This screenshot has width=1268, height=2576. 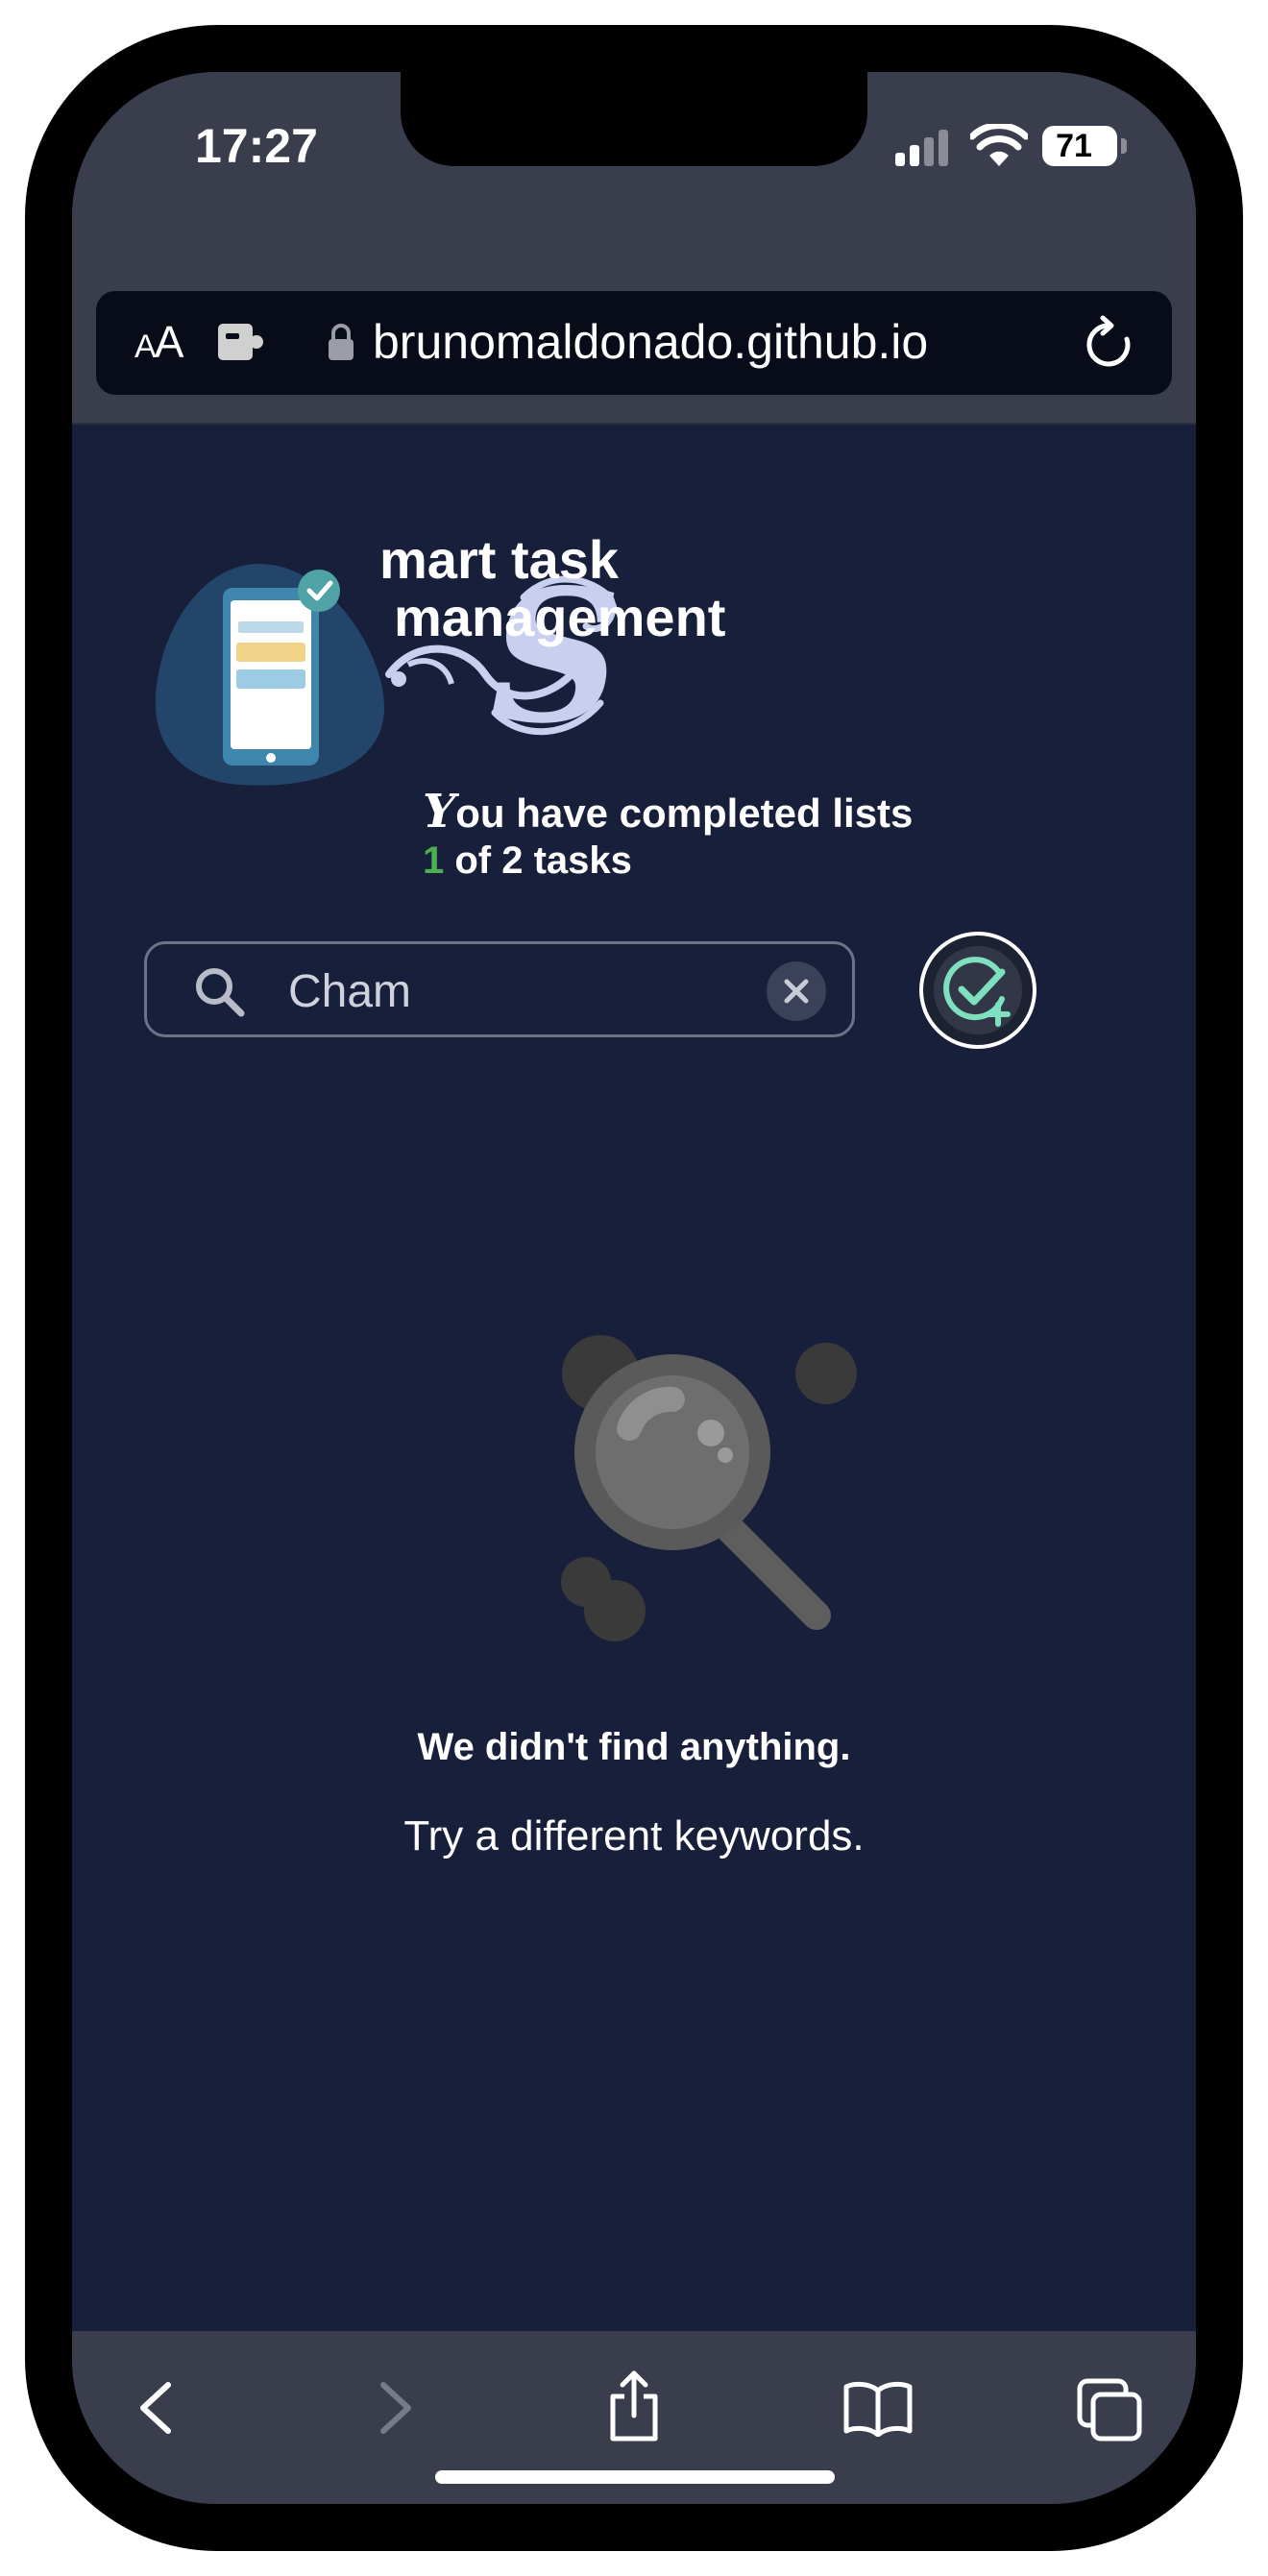 What do you see at coordinates (341, 342) in the screenshot?
I see `lock-icon` at bounding box center [341, 342].